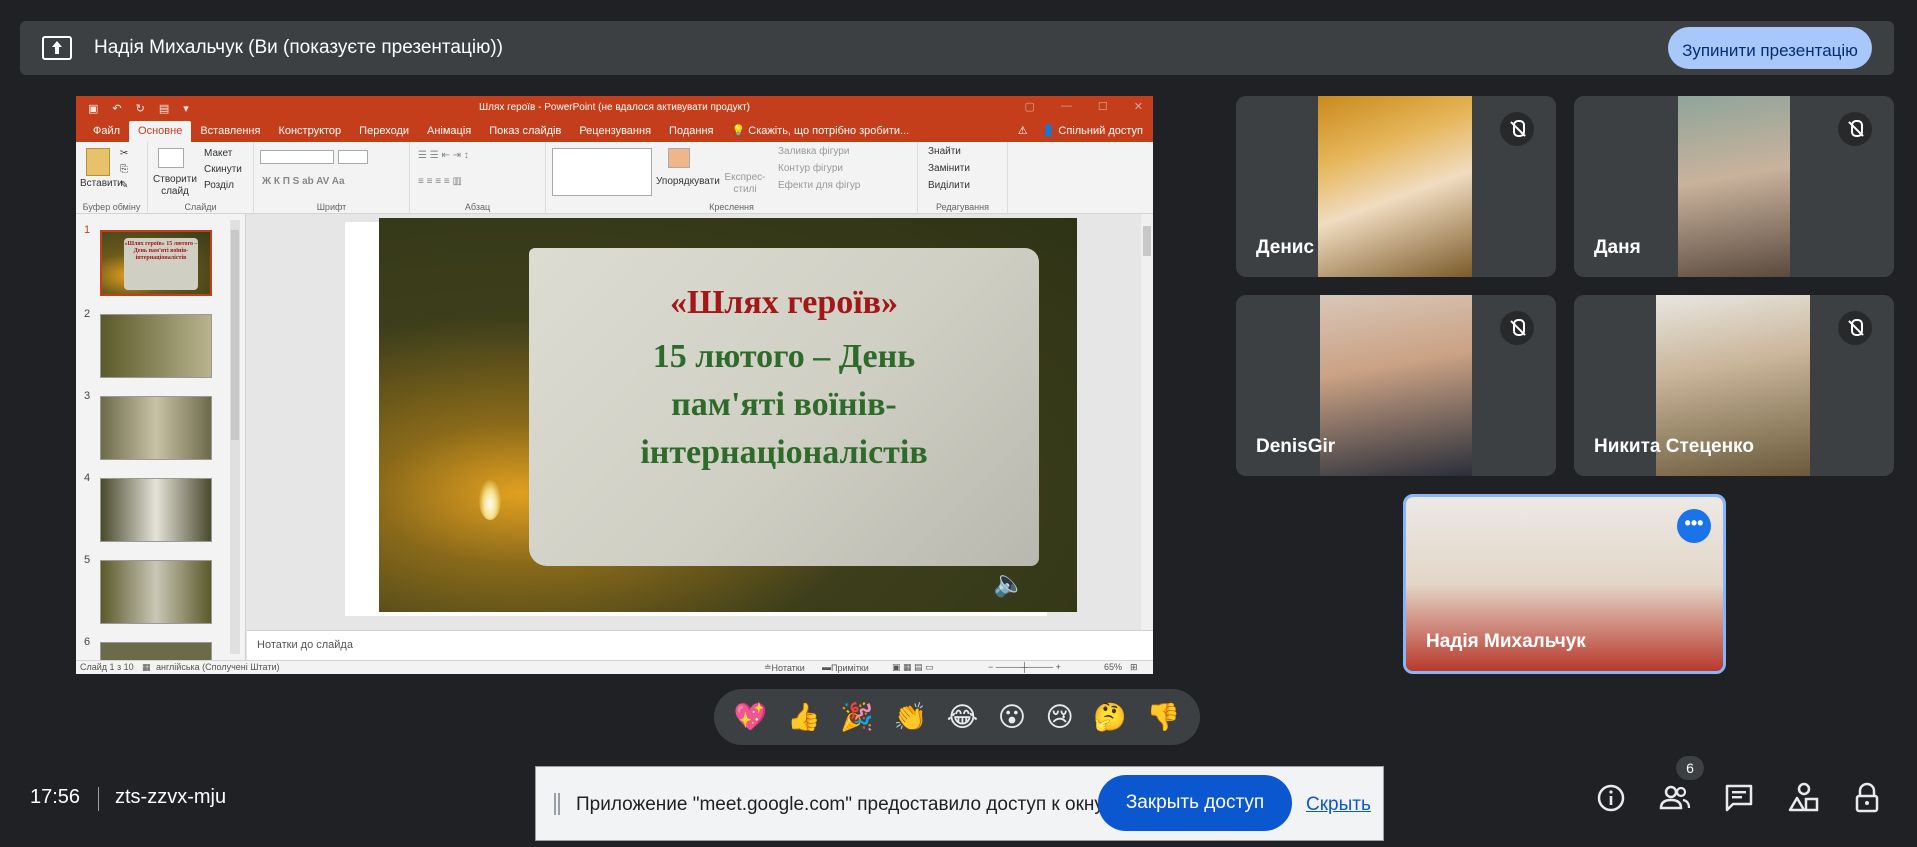 The height and width of the screenshot is (847, 1917). What do you see at coordinates (1024, 667) in the screenshot?
I see `zoom-slider: − ────┼──── +` at bounding box center [1024, 667].